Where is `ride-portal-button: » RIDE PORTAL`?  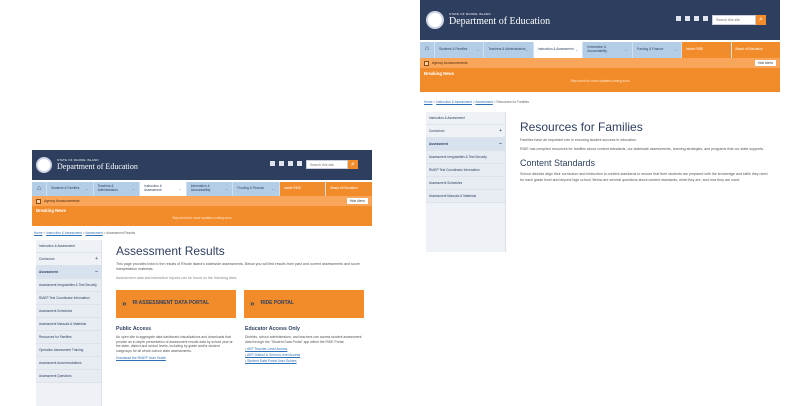 ride-portal-button: » RIDE PORTAL is located at coordinates (304, 303).